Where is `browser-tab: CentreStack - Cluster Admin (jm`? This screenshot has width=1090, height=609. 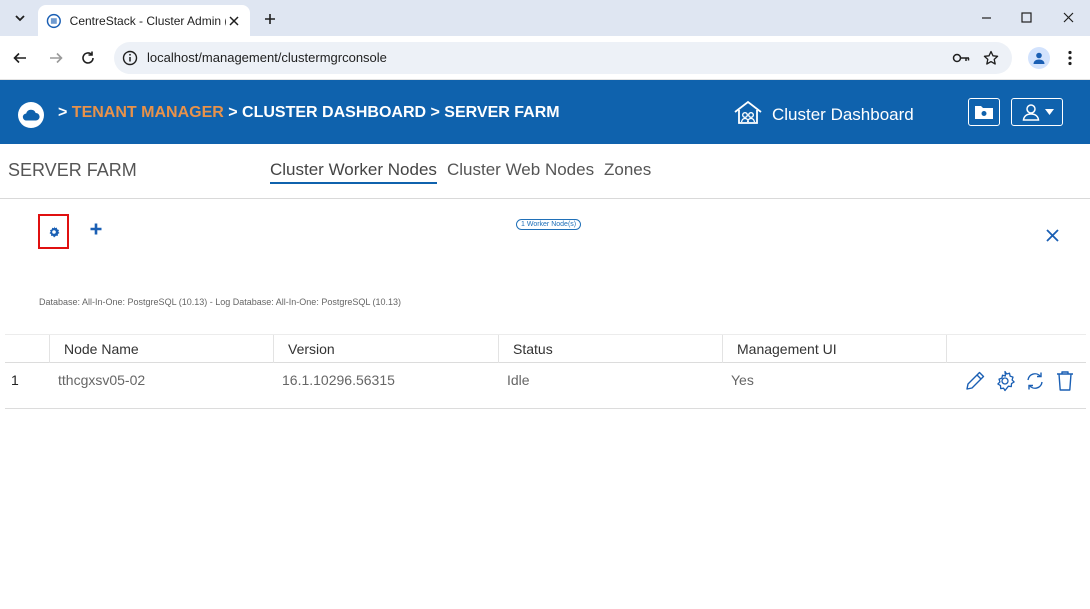 browser-tab: CentreStack - Cluster Admin (jm is located at coordinates (144, 20).